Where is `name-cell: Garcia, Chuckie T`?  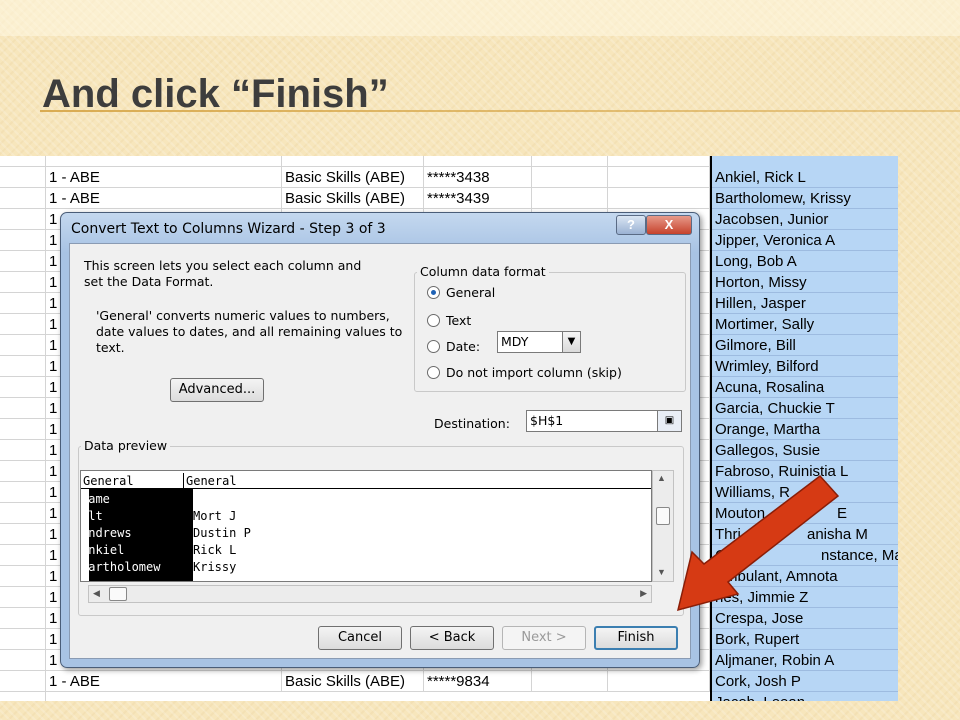 name-cell: Garcia, Chuckie T is located at coordinates (805, 408).